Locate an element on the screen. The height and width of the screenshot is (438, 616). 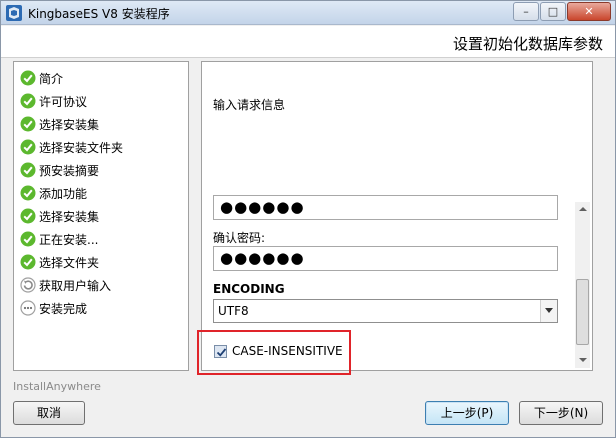
app-icon is located at coordinates (14, 13).